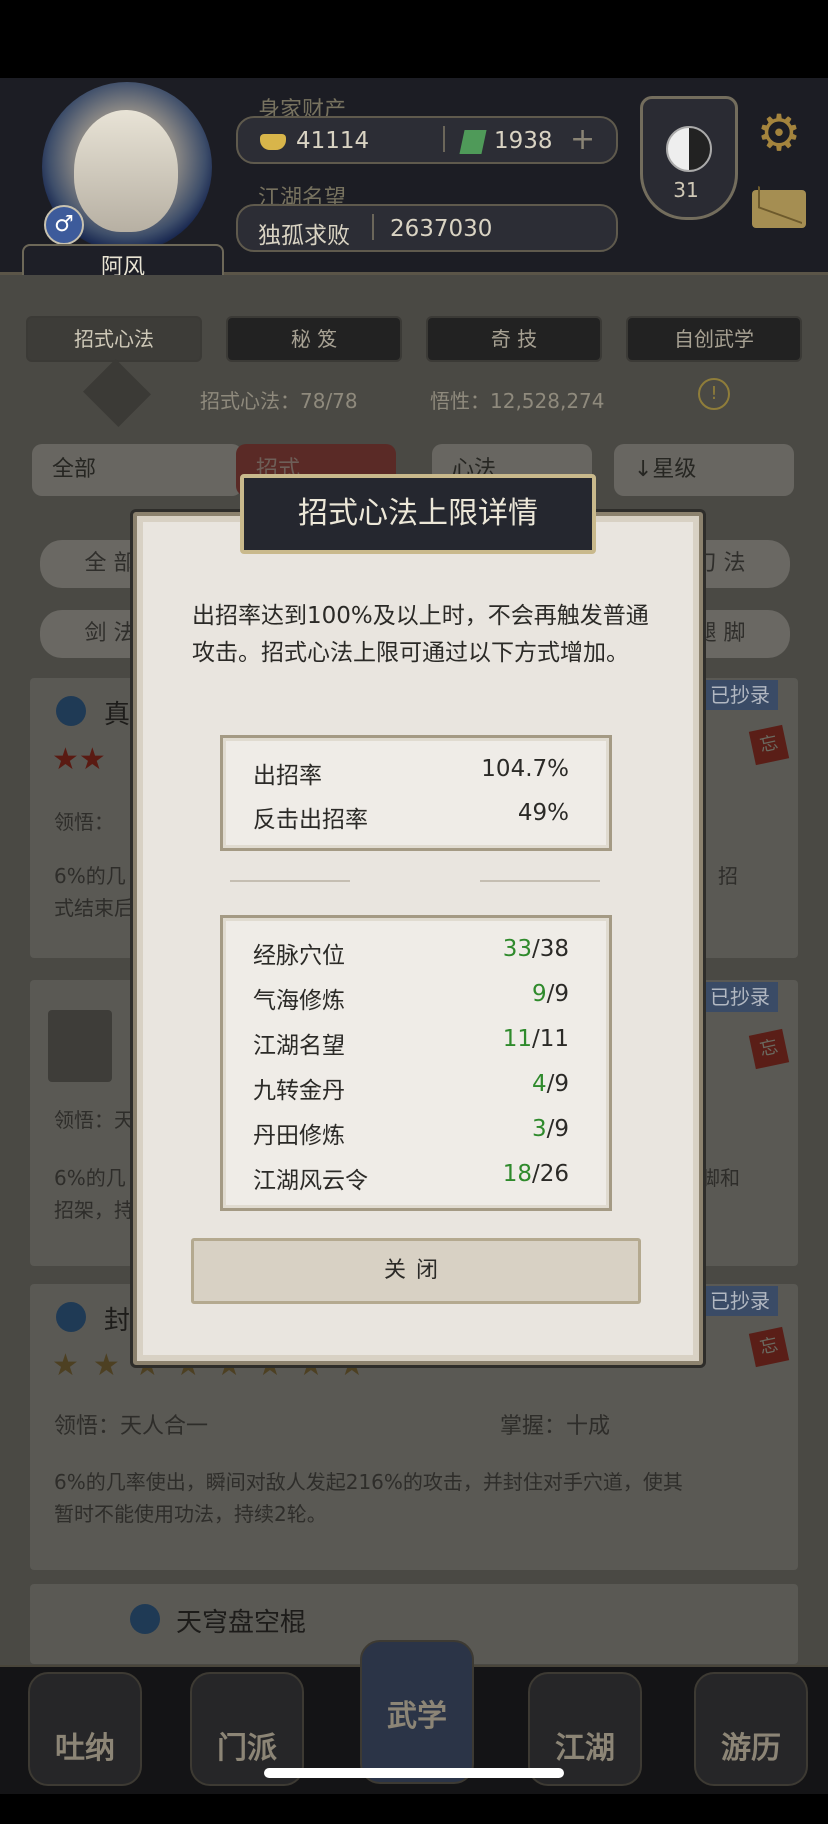  Describe the element at coordinates (190, 1514) in the screenshot. I see `skill-desc: 暂时不能使用功法，持续2轮。` at that location.